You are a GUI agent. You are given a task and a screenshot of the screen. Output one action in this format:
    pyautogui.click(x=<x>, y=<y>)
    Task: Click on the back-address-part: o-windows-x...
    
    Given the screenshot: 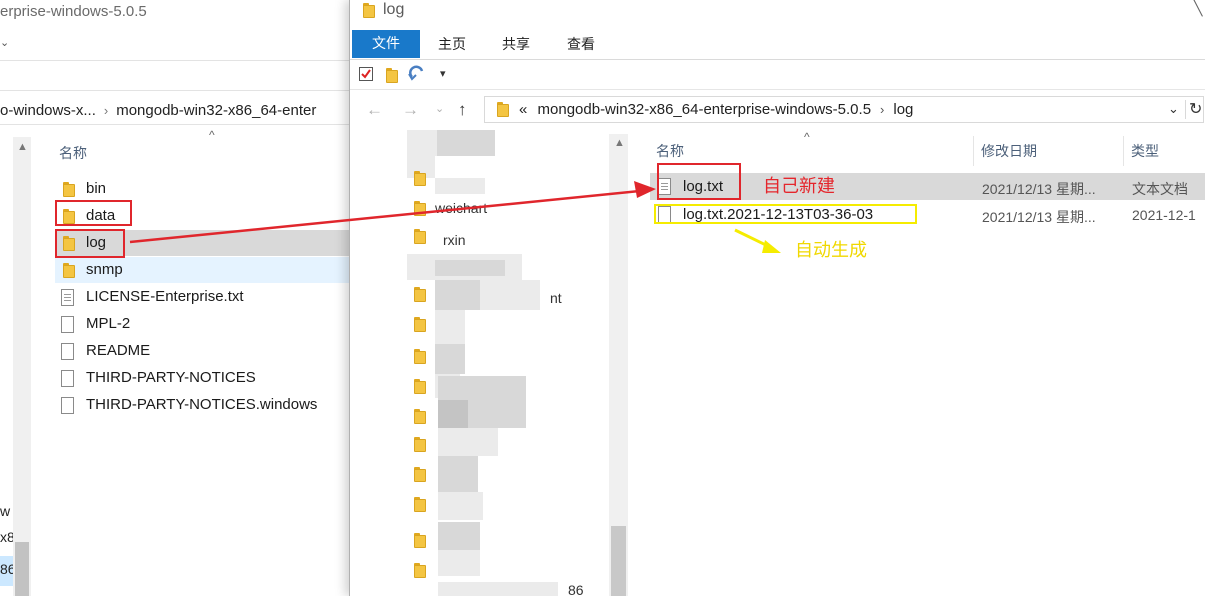 What is the action you would take?
    pyautogui.click(x=48, y=110)
    